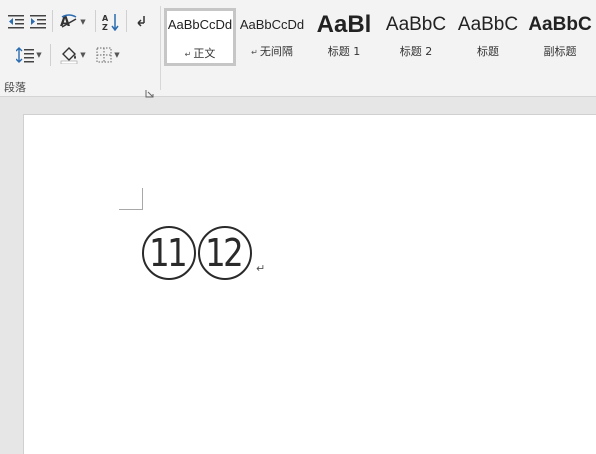 The width and height of the screenshot is (596, 454). Describe the element at coordinates (104, 55) in the screenshot. I see `borders-icon` at that location.